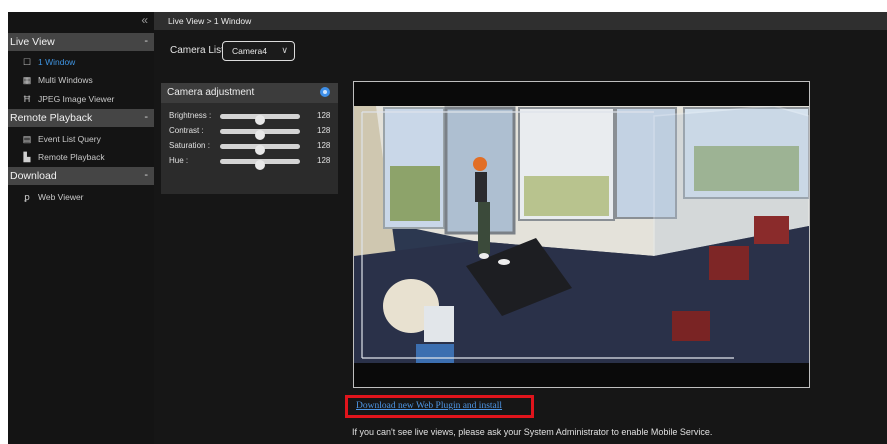 The image size is (887, 444). What do you see at coordinates (69, 139) in the screenshot?
I see `sidebar-item-label: Event List Query` at bounding box center [69, 139].